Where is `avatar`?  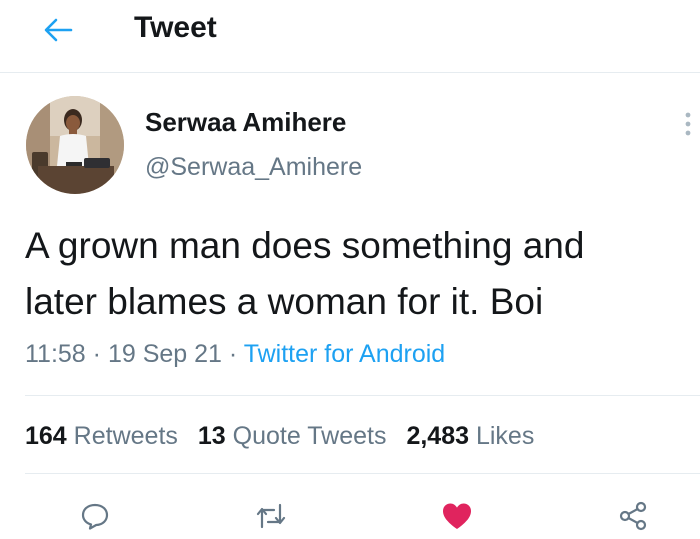
avatar is located at coordinates (75, 145).